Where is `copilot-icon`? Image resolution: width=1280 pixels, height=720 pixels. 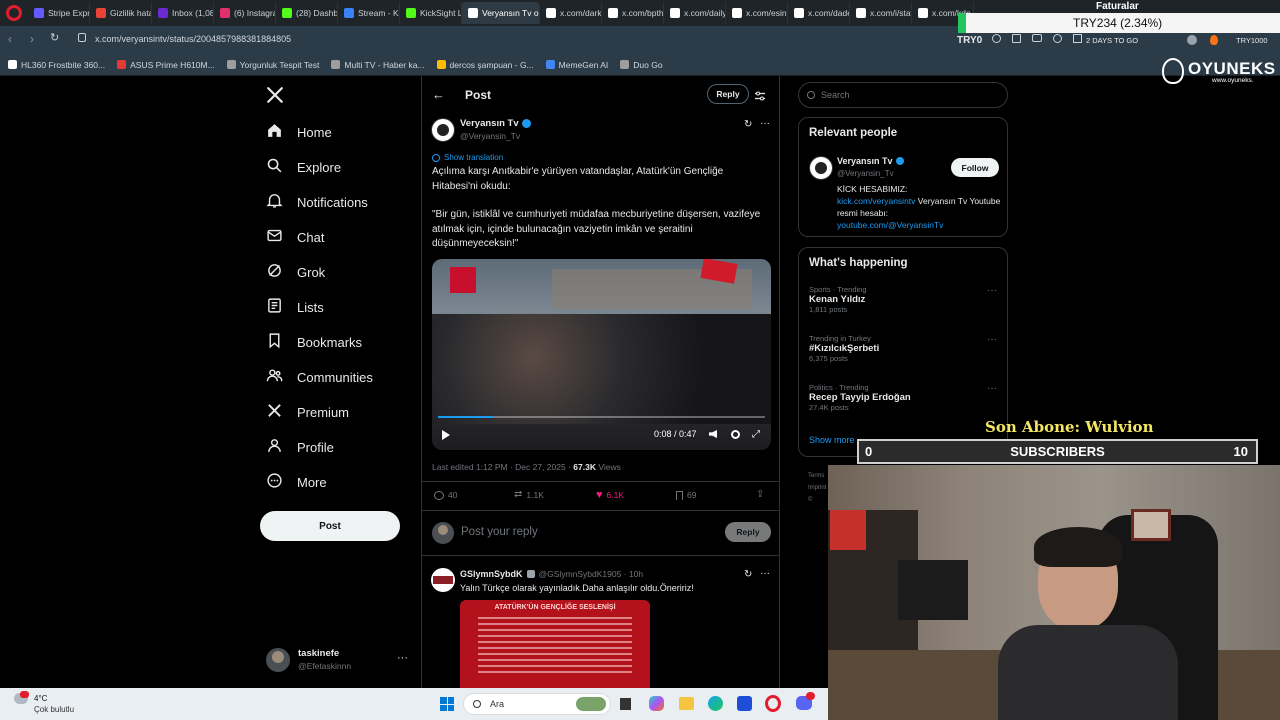
copilot-icon is located at coordinates (656, 703).